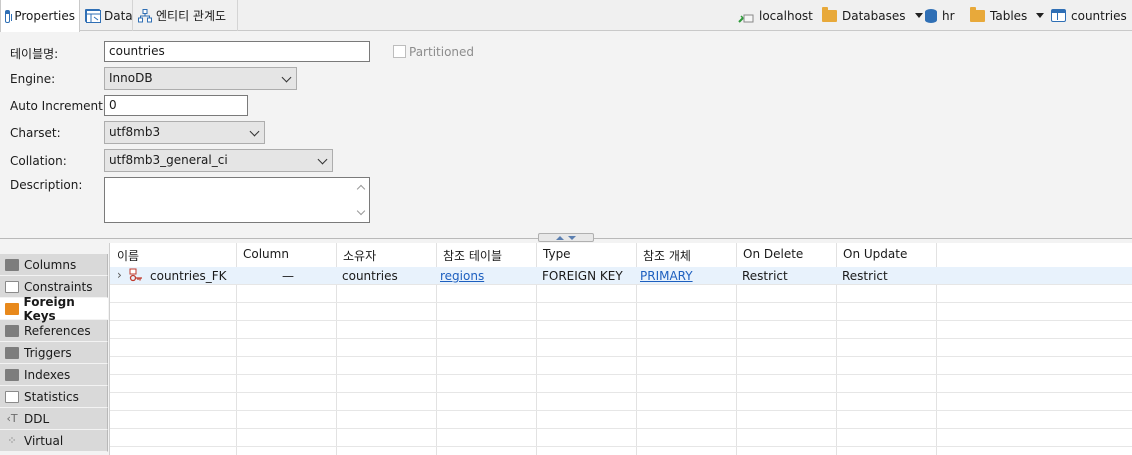 The height and width of the screenshot is (455, 1132). Describe the element at coordinates (557, 254) in the screenshot. I see `header-type: Type` at that location.